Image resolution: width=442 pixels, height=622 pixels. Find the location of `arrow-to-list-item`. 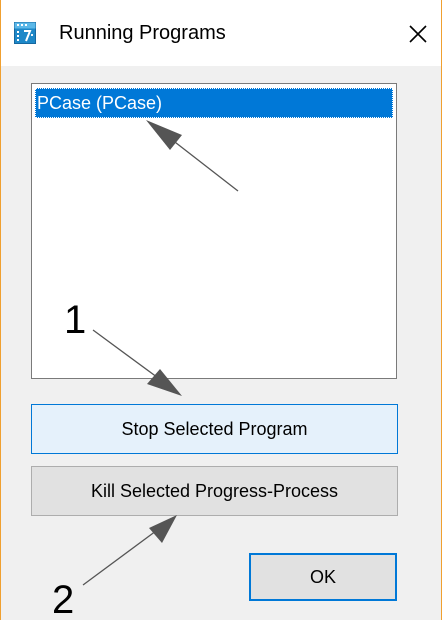

arrow-to-list-item is located at coordinates (192, 156).